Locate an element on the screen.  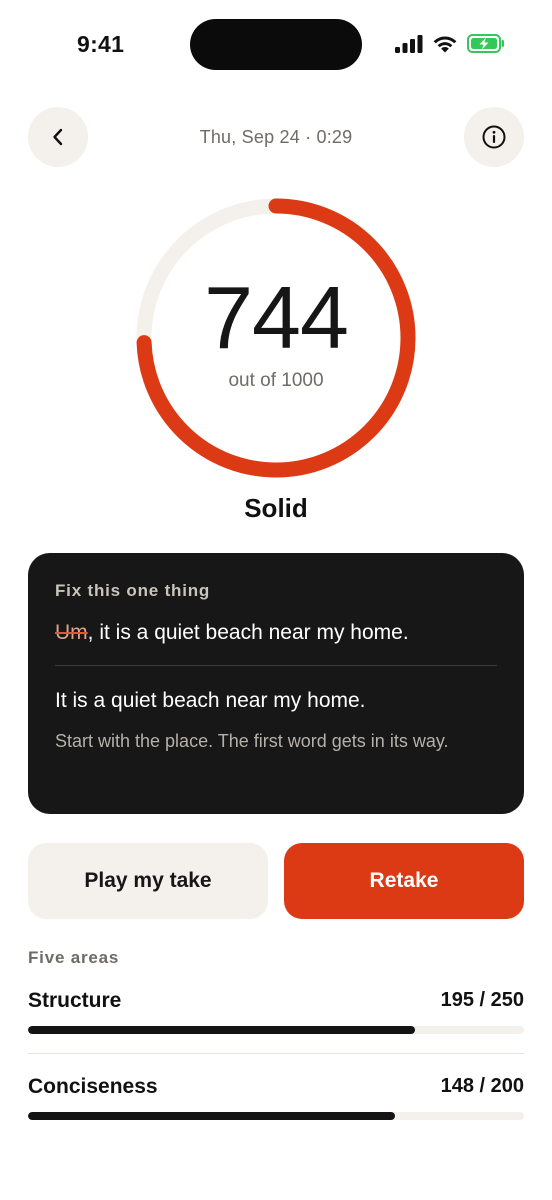
score-rating: Solid is located at coordinates (276, 508).